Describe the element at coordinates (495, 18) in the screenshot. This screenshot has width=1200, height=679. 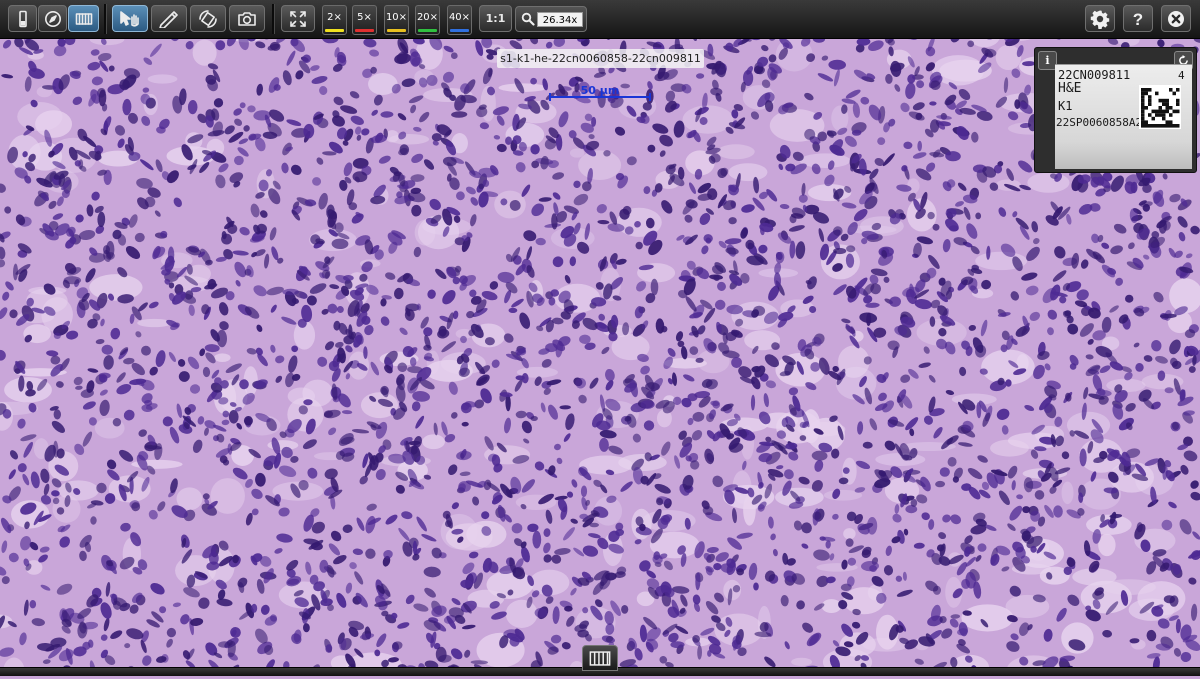
I see `zoom-one-to-one-button: 1:1` at that location.